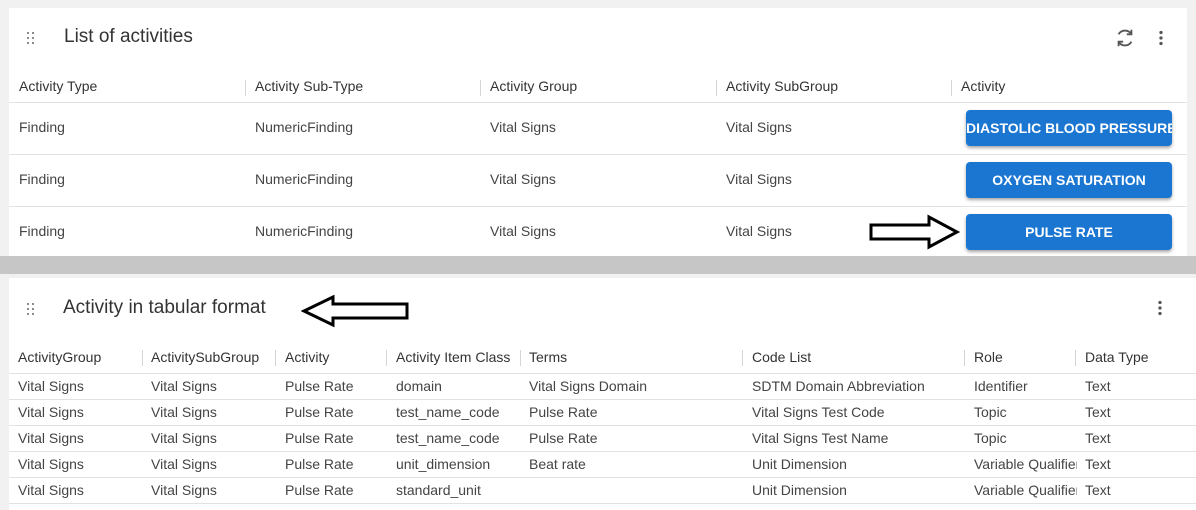 The width and height of the screenshot is (1196, 510). Describe the element at coordinates (838, 386) in the screenshot. I see `code-list-cell: SDTM Domain Abbreviation` at that location.